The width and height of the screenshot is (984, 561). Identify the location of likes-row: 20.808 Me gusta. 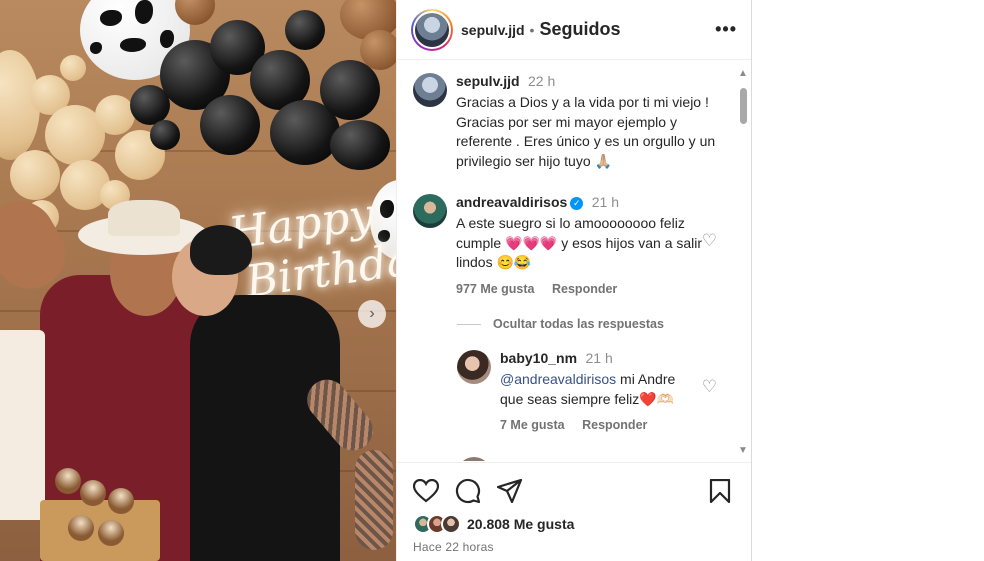
(574, 524).